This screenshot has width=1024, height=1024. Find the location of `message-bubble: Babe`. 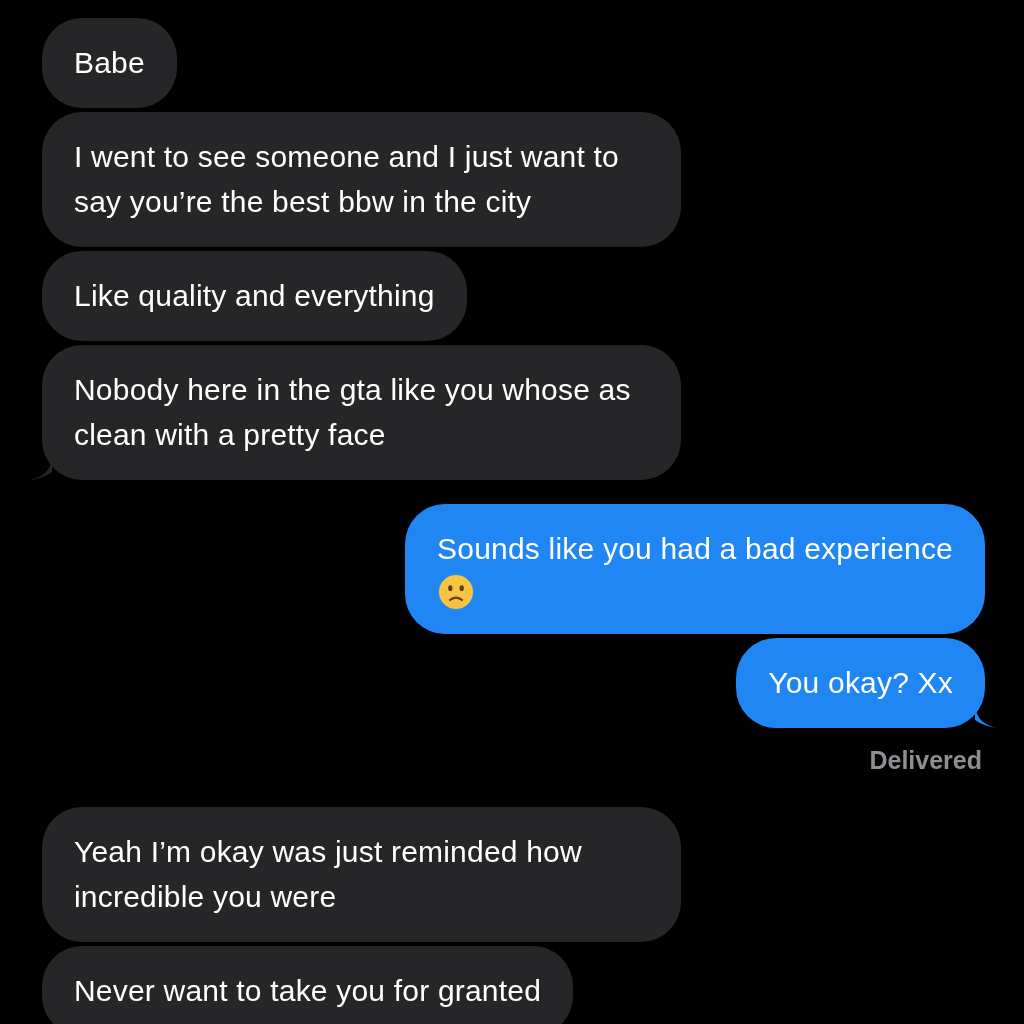

message-bubble: Babe is located at coordinates (109, 63).